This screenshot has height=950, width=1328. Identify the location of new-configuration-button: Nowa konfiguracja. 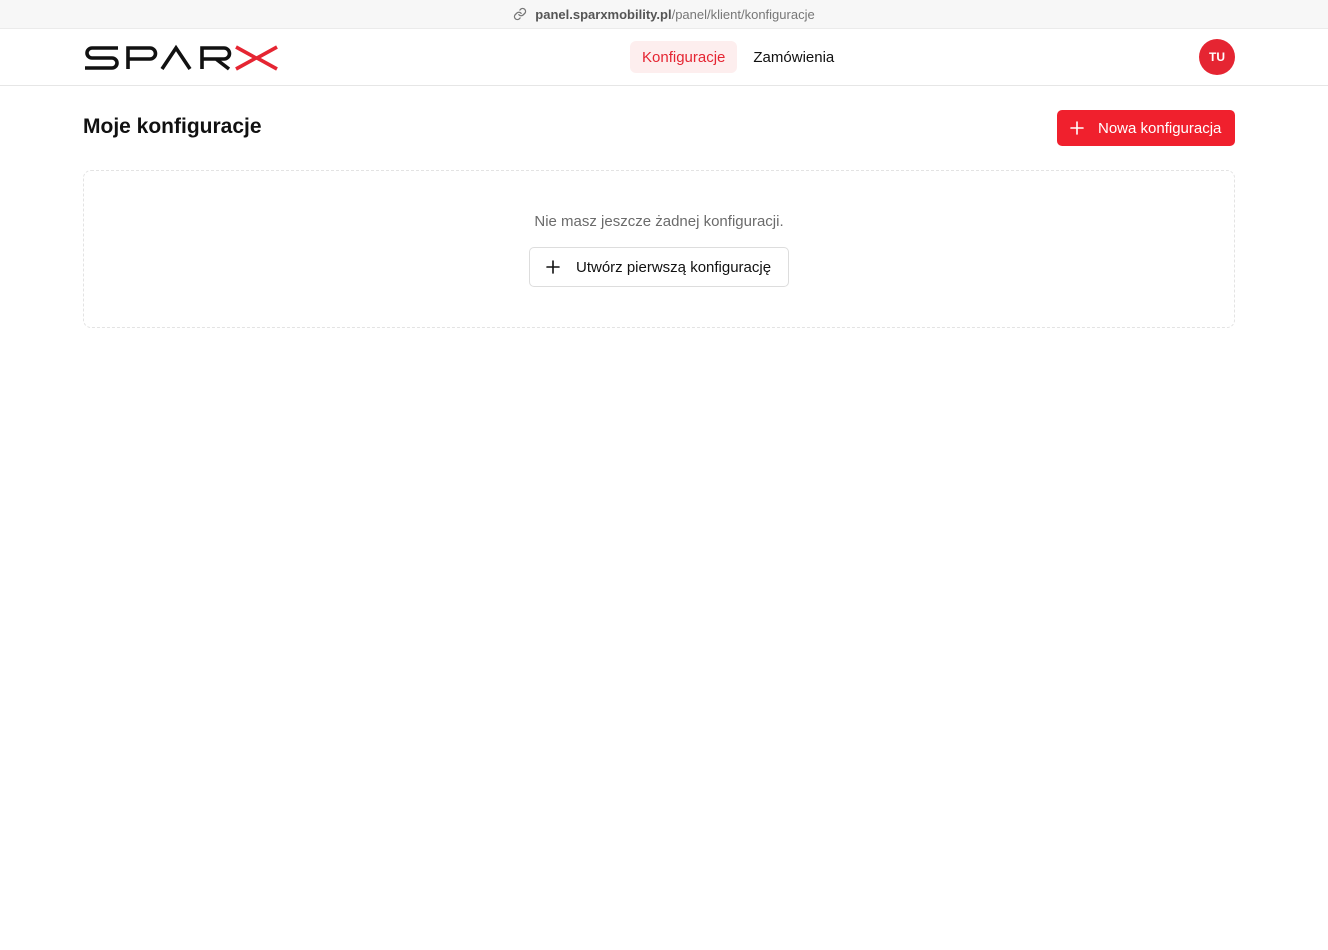
(1146, 128).